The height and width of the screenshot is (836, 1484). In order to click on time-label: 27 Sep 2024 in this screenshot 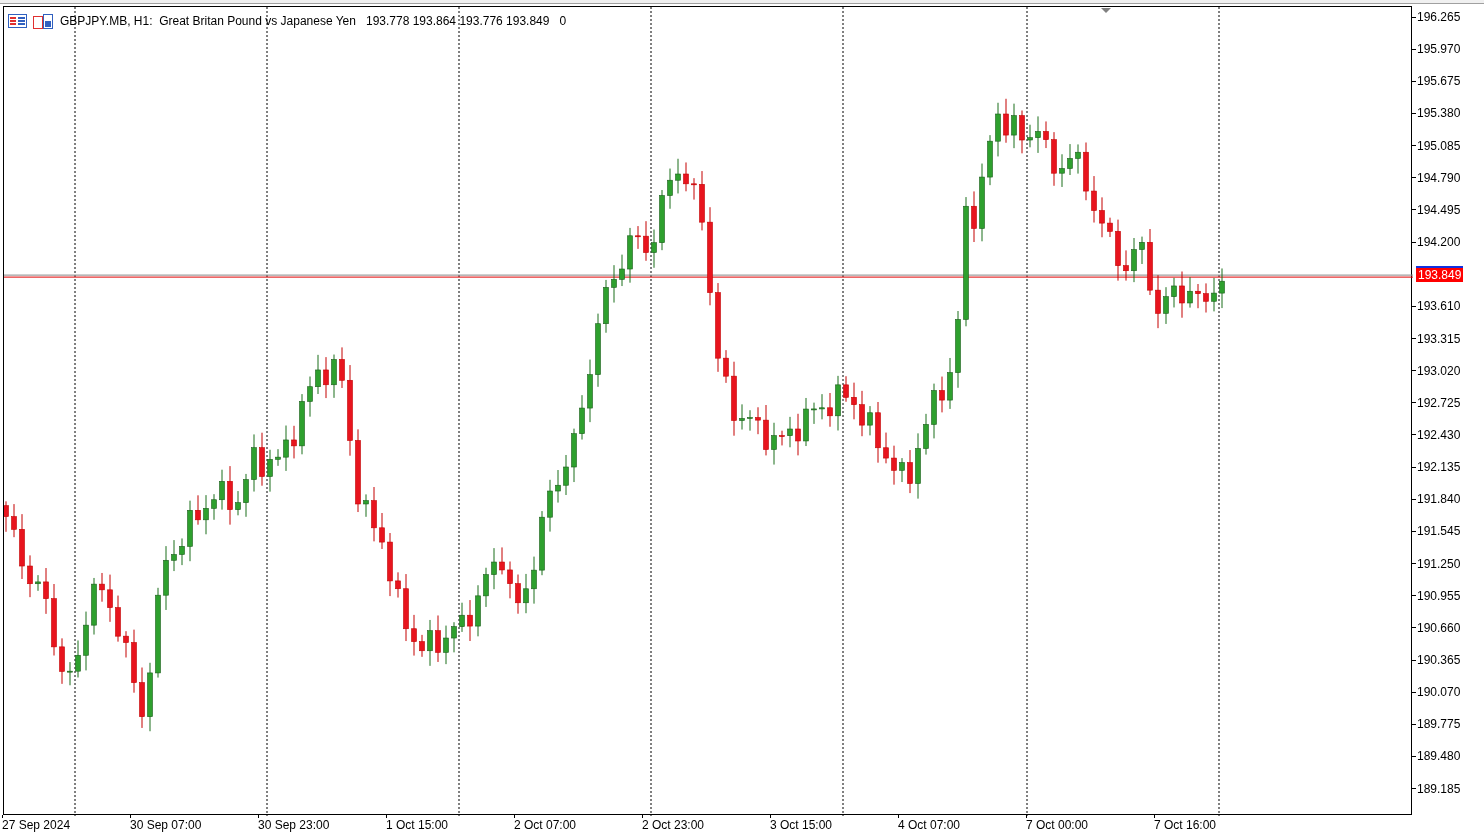, I will do `click(37, 825)`.